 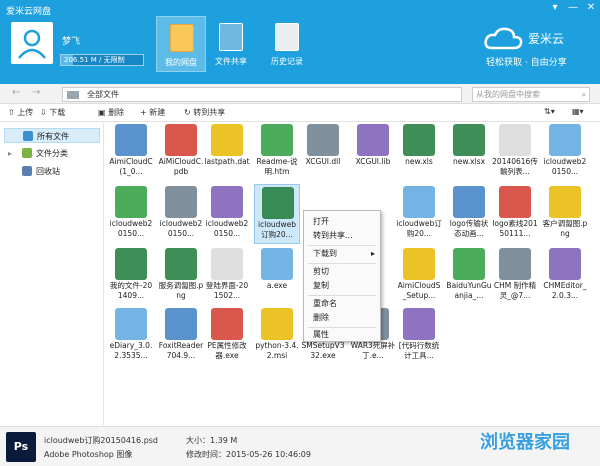 What do you see at coordinates (111, 112) in the screenshot?
I see `delete-button: ▣ 删除` at bounding box center [111, 112].